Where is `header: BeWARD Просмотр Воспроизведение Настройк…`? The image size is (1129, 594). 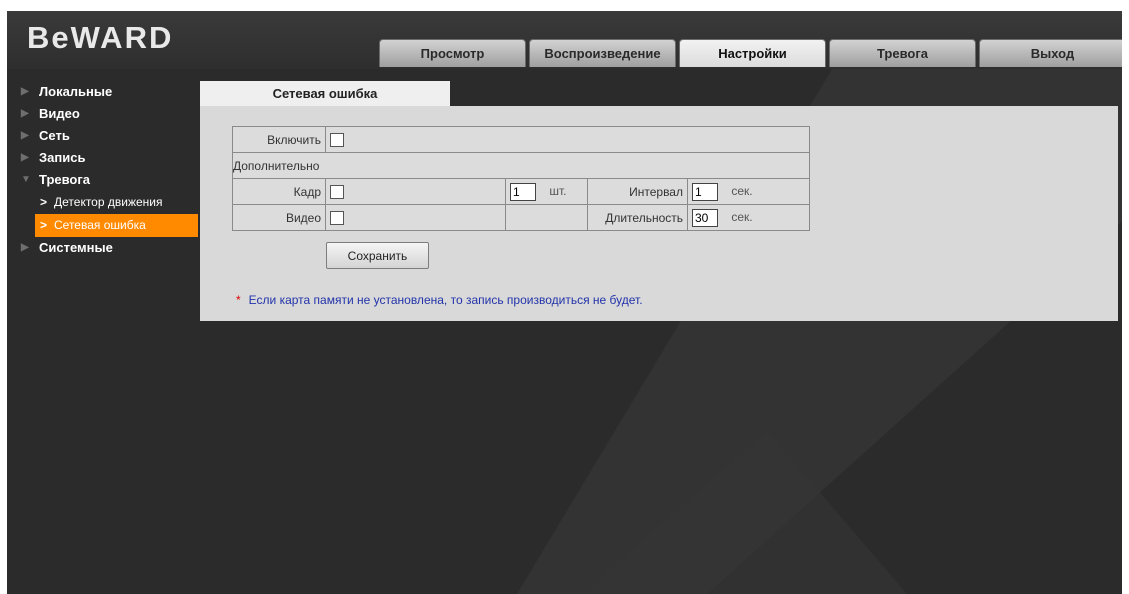
header: BeWARD Просмотр Воспроизведение Настройк… is located at coordinates (564, 40).